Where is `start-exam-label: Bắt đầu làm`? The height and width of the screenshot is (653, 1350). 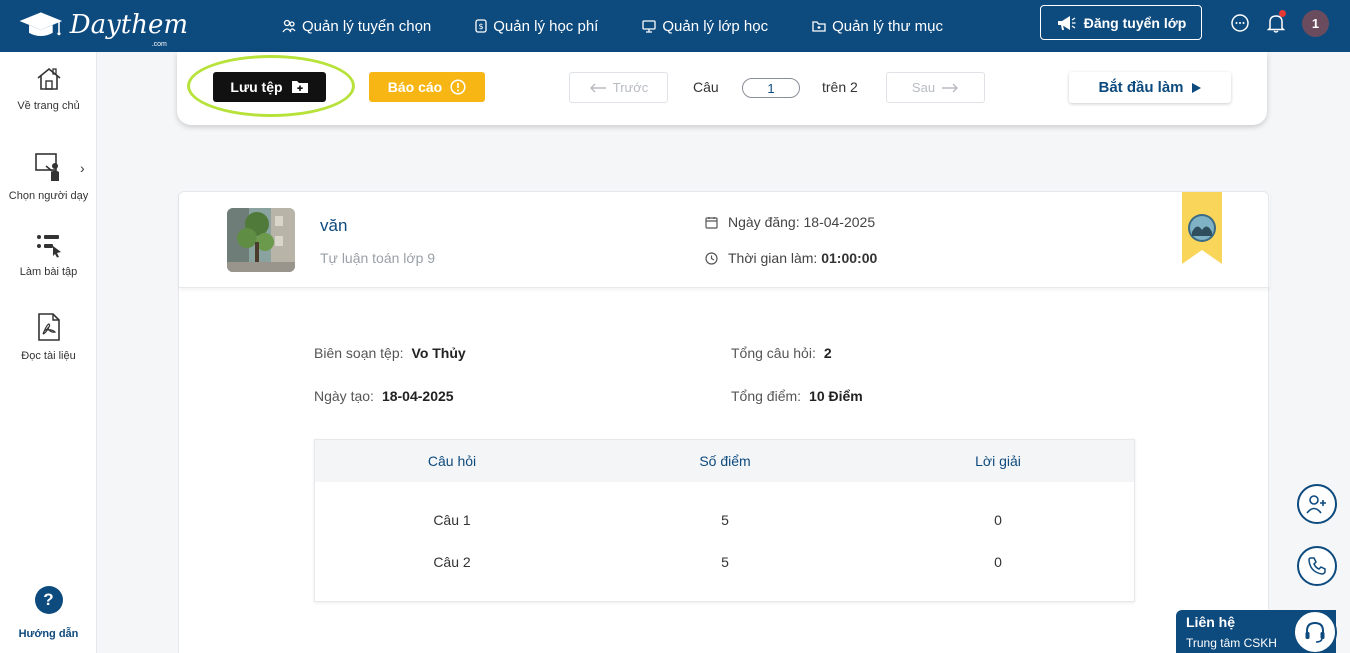
start-exam-label: Bắt đầu làm is located at coordinates (1141, 87).